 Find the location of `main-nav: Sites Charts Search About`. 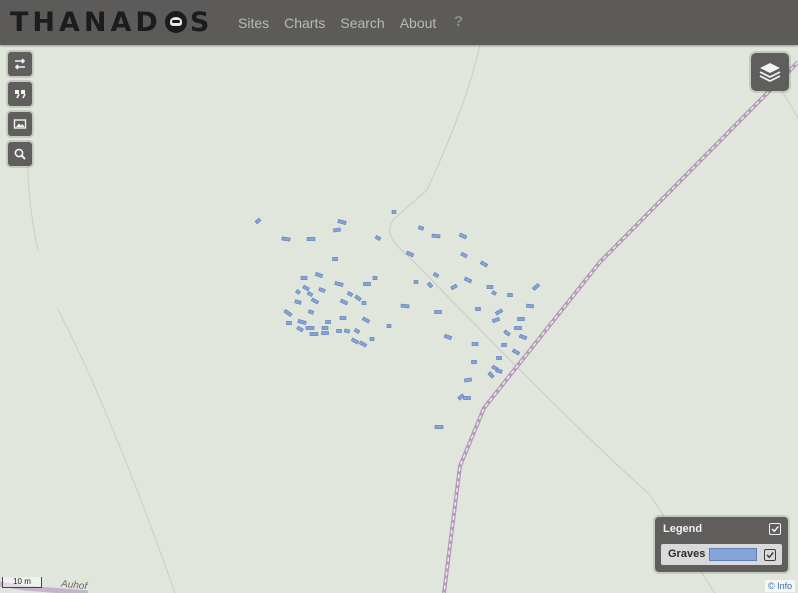

main-nav: Sites Charts Search About is located at coordinates (337, 22).